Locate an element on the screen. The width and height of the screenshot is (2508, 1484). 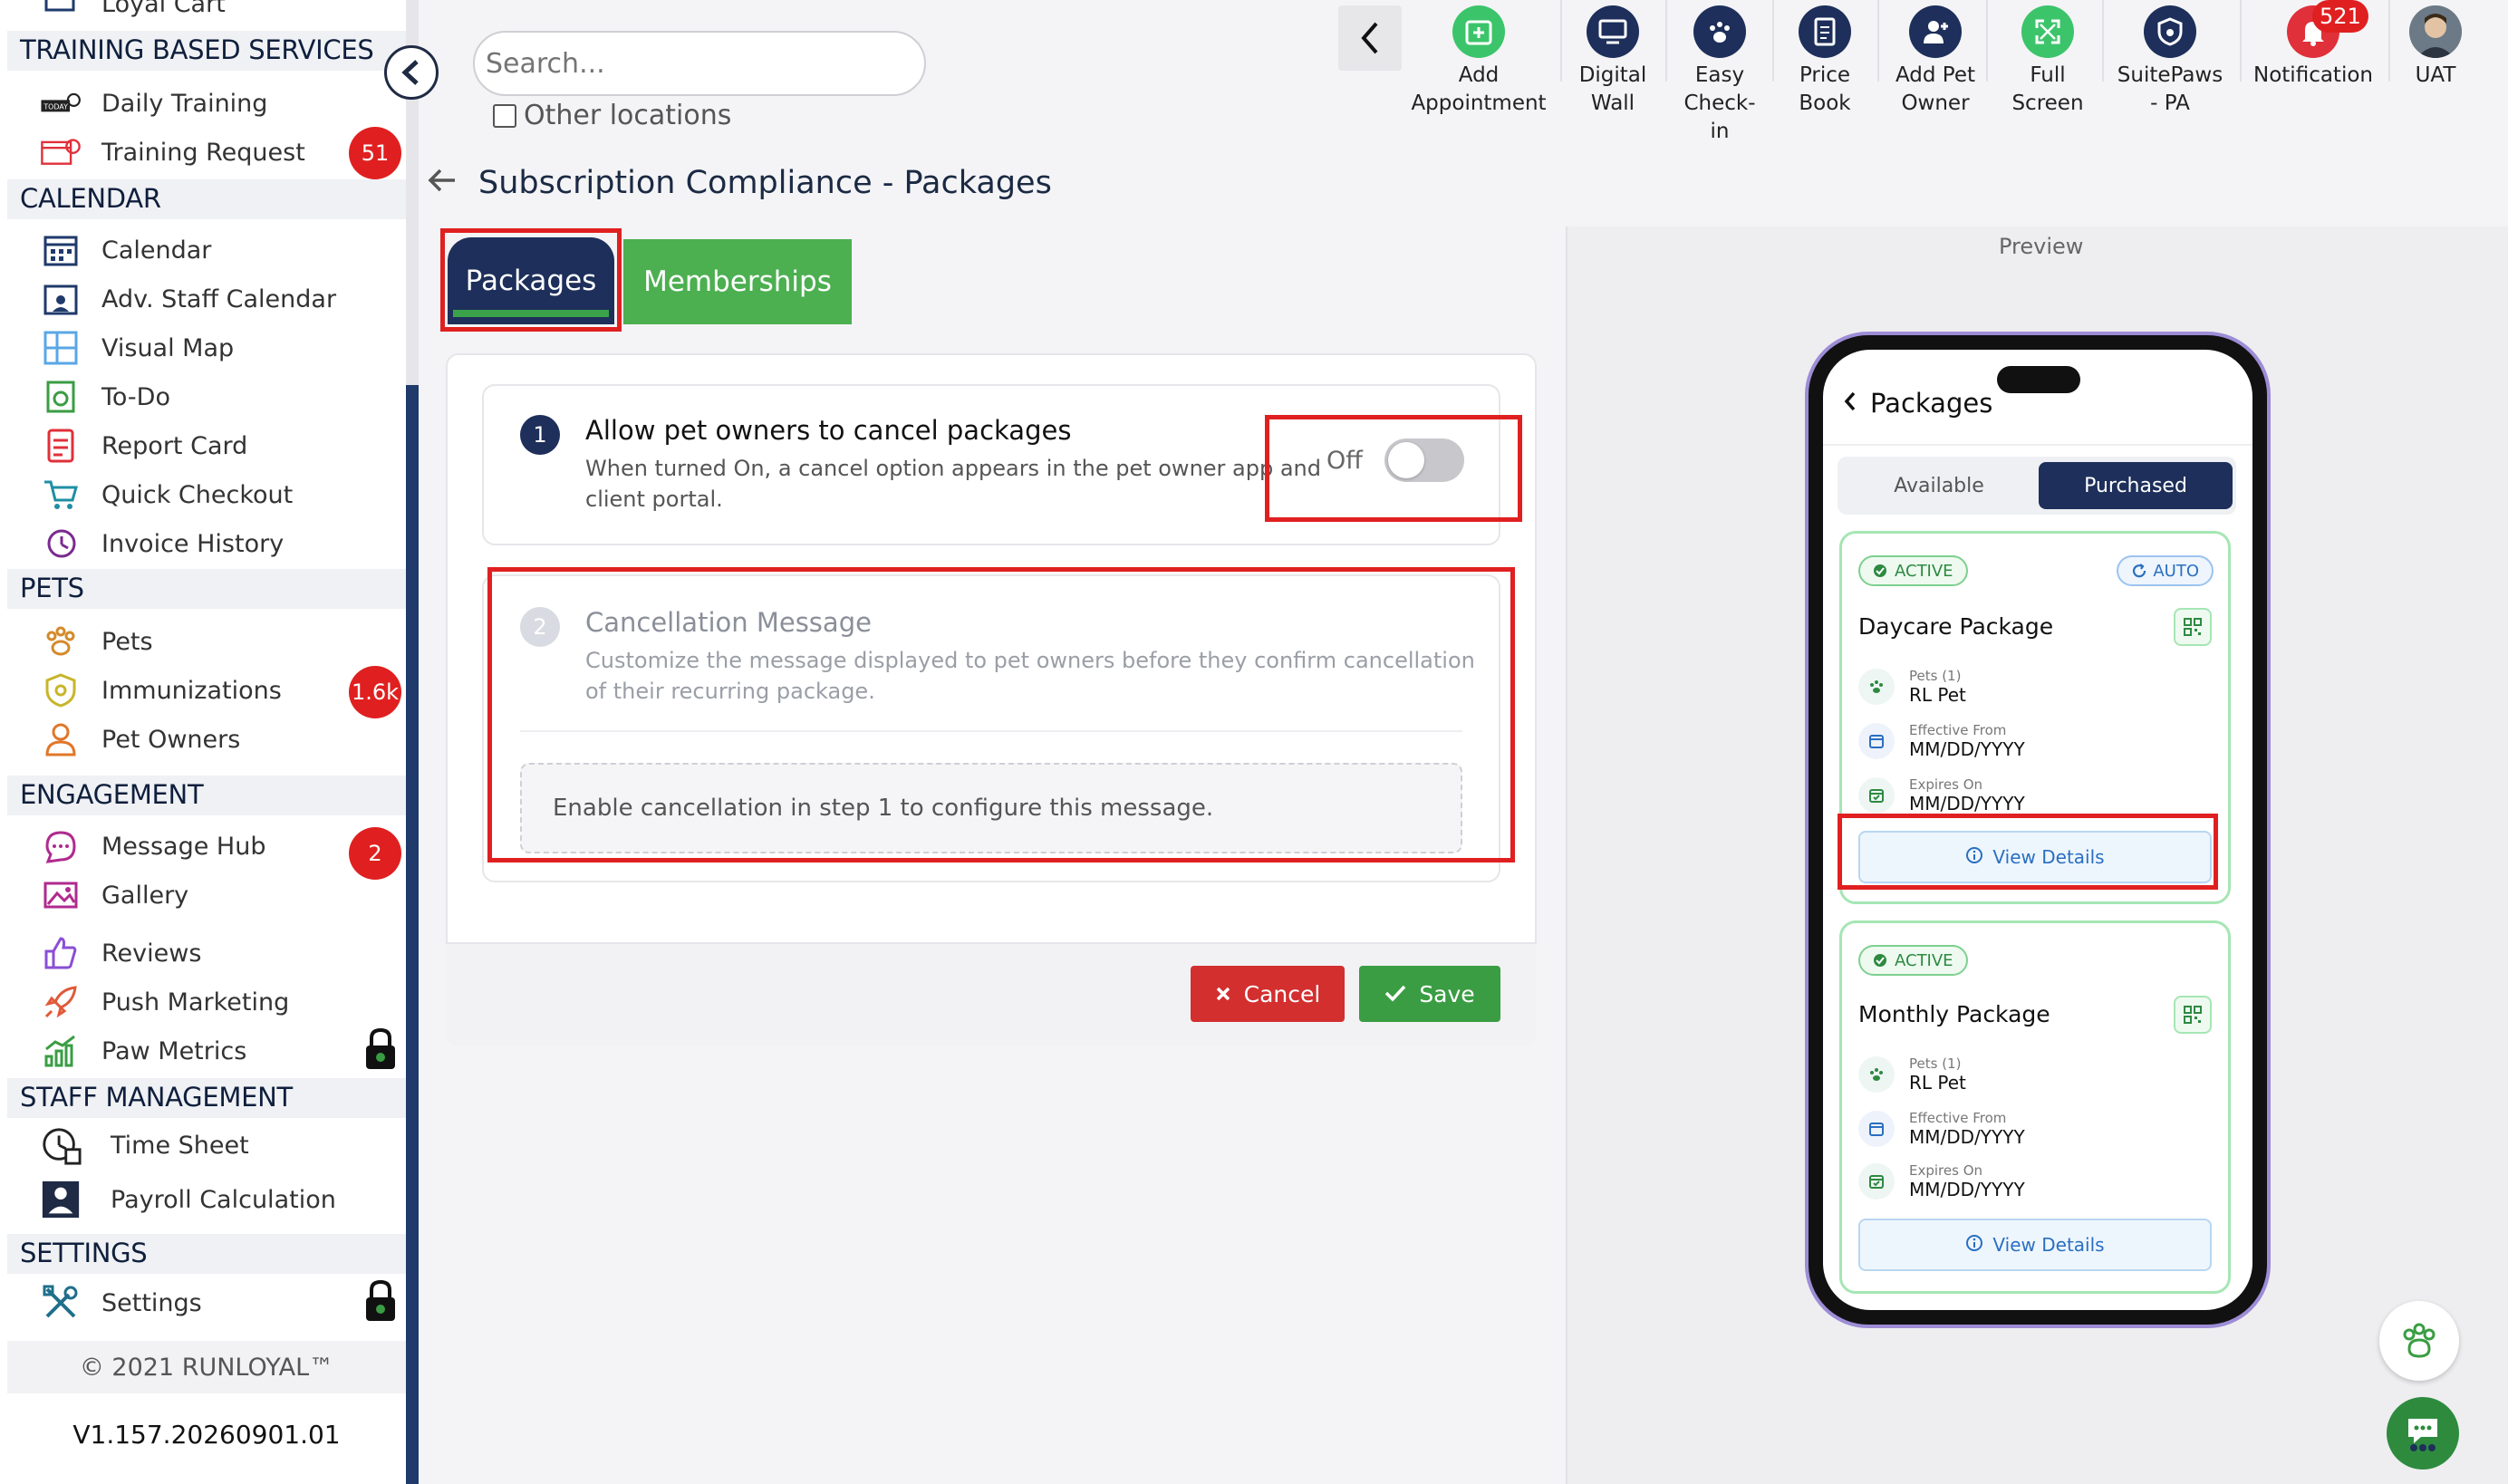
back-arrow-icon is located at coordinates (442, 183).